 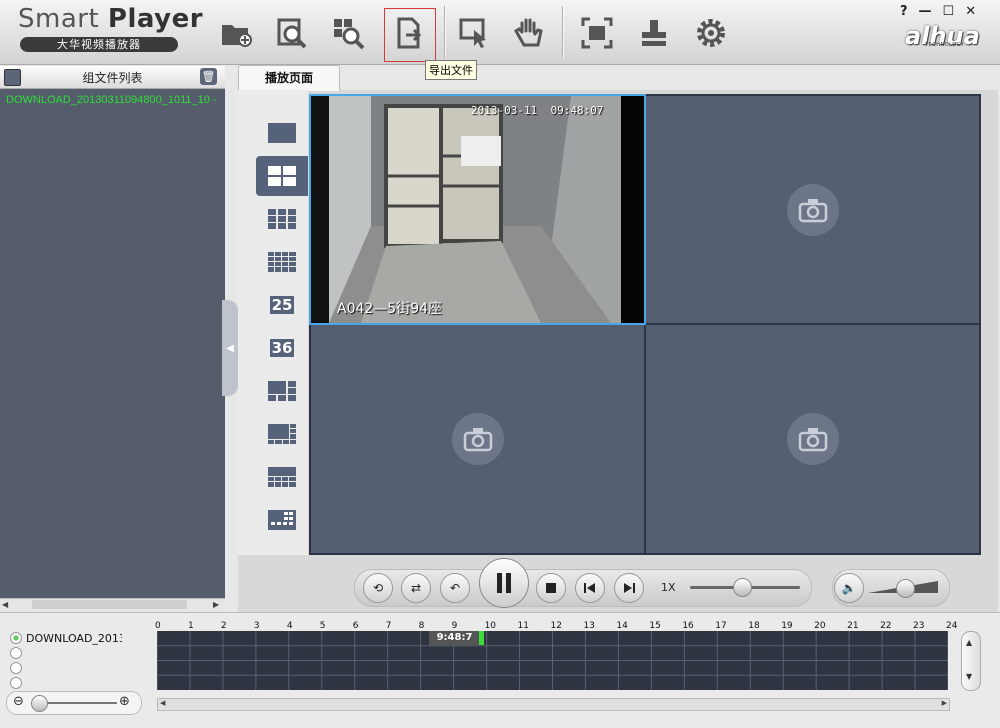 I want to click on zoom-slider-handle, so click(x=39, y=703).